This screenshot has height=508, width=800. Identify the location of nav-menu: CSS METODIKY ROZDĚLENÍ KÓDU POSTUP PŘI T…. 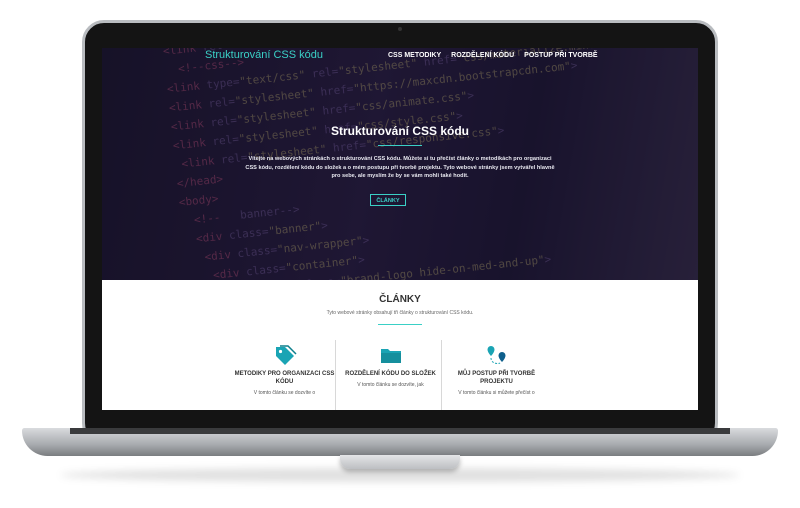
(493, 55).